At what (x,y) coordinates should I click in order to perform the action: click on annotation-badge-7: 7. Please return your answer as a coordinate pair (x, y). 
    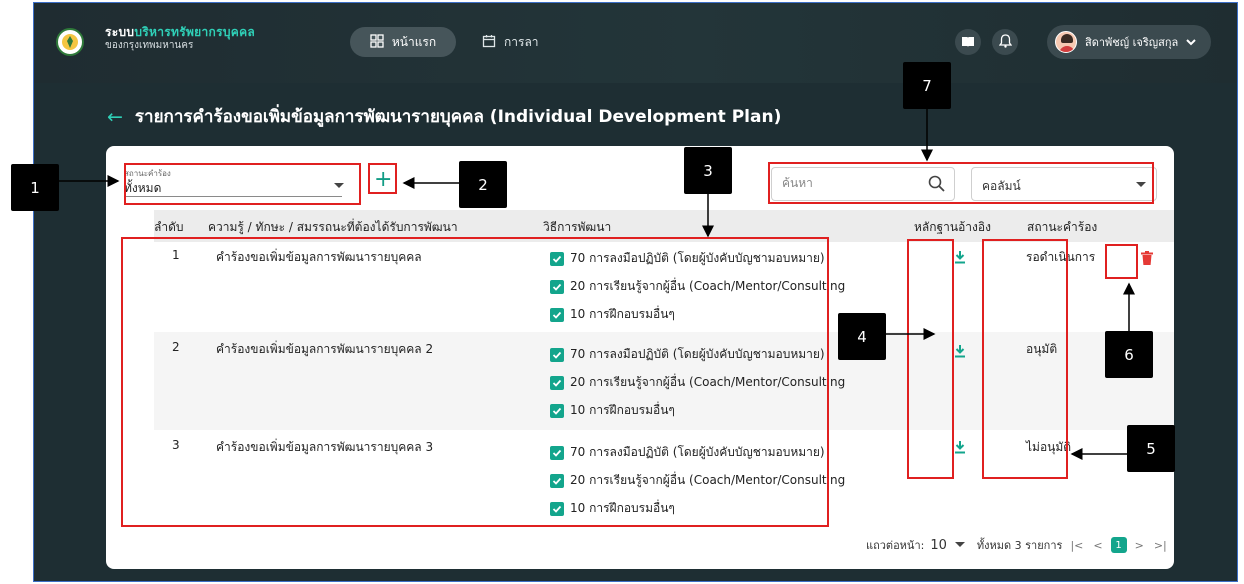
    Looking at the image, I should click on (927, 85).